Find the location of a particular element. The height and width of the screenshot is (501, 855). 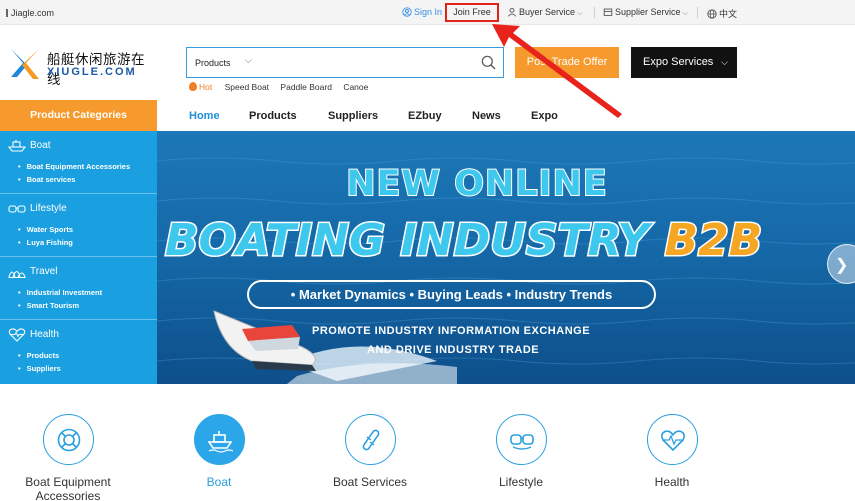

hot-label: Hot is located at coordinates (200, 87).